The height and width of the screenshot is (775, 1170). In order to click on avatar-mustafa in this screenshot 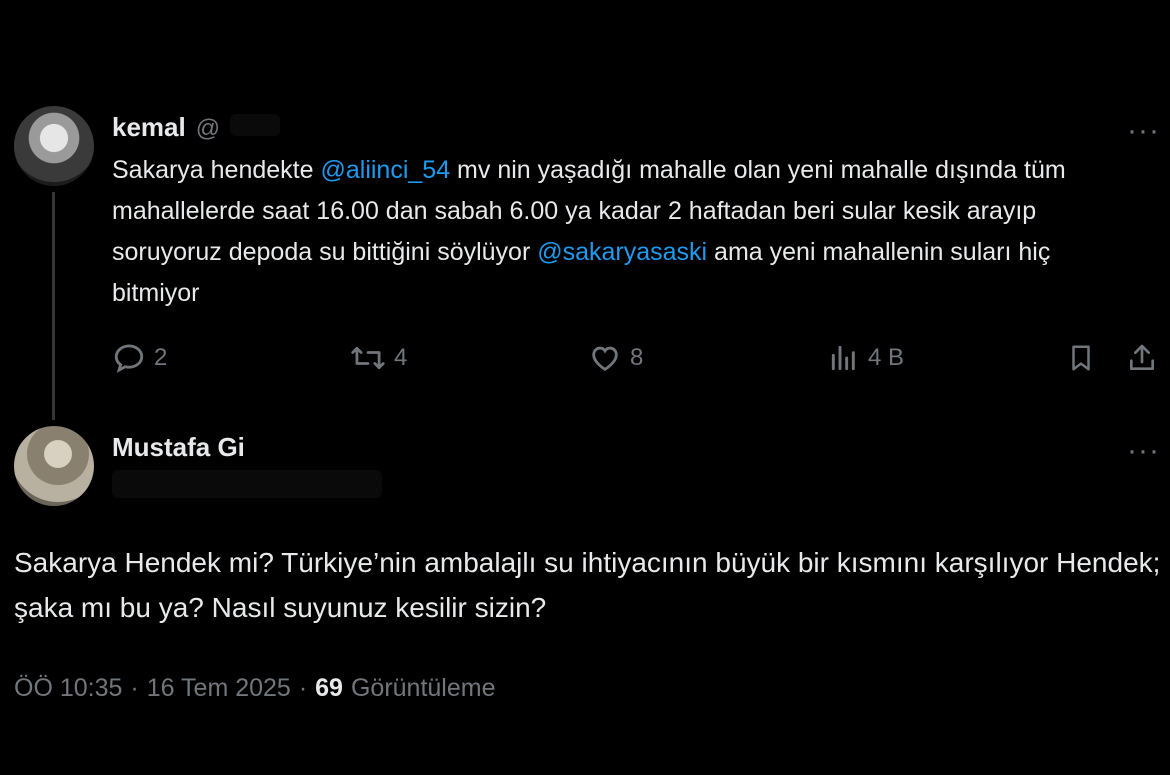, I will do `click(54, 466)`.